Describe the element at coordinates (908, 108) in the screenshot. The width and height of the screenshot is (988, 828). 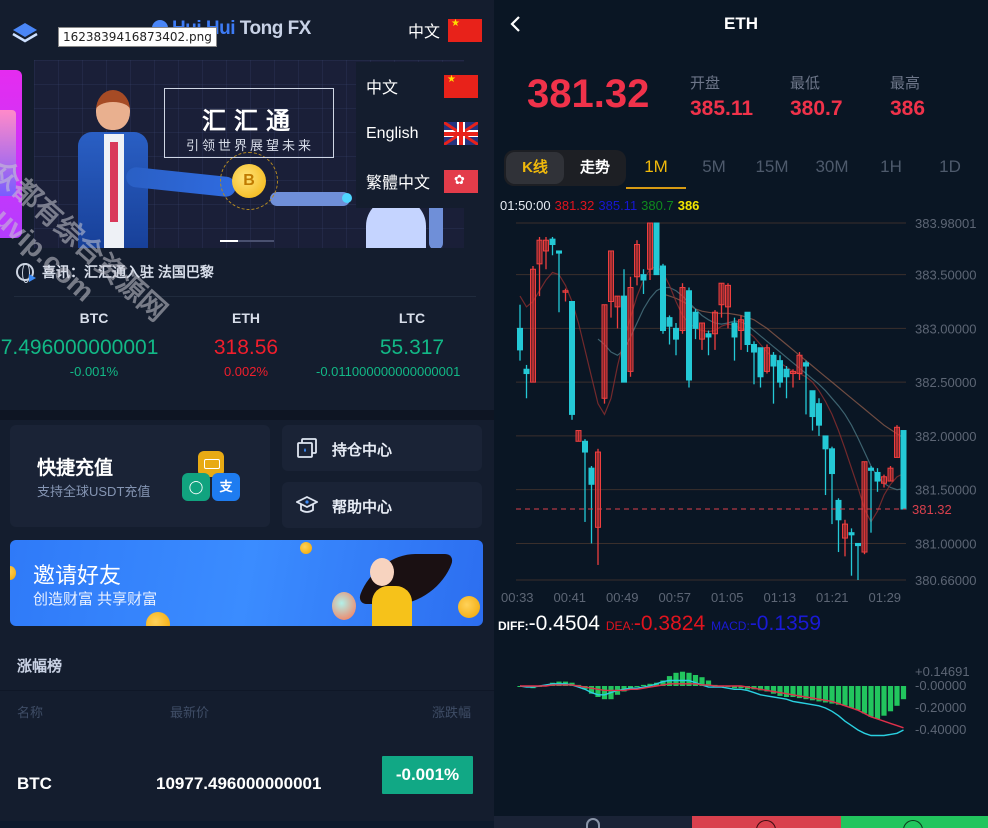
I see `stat-value: 386` at that location.